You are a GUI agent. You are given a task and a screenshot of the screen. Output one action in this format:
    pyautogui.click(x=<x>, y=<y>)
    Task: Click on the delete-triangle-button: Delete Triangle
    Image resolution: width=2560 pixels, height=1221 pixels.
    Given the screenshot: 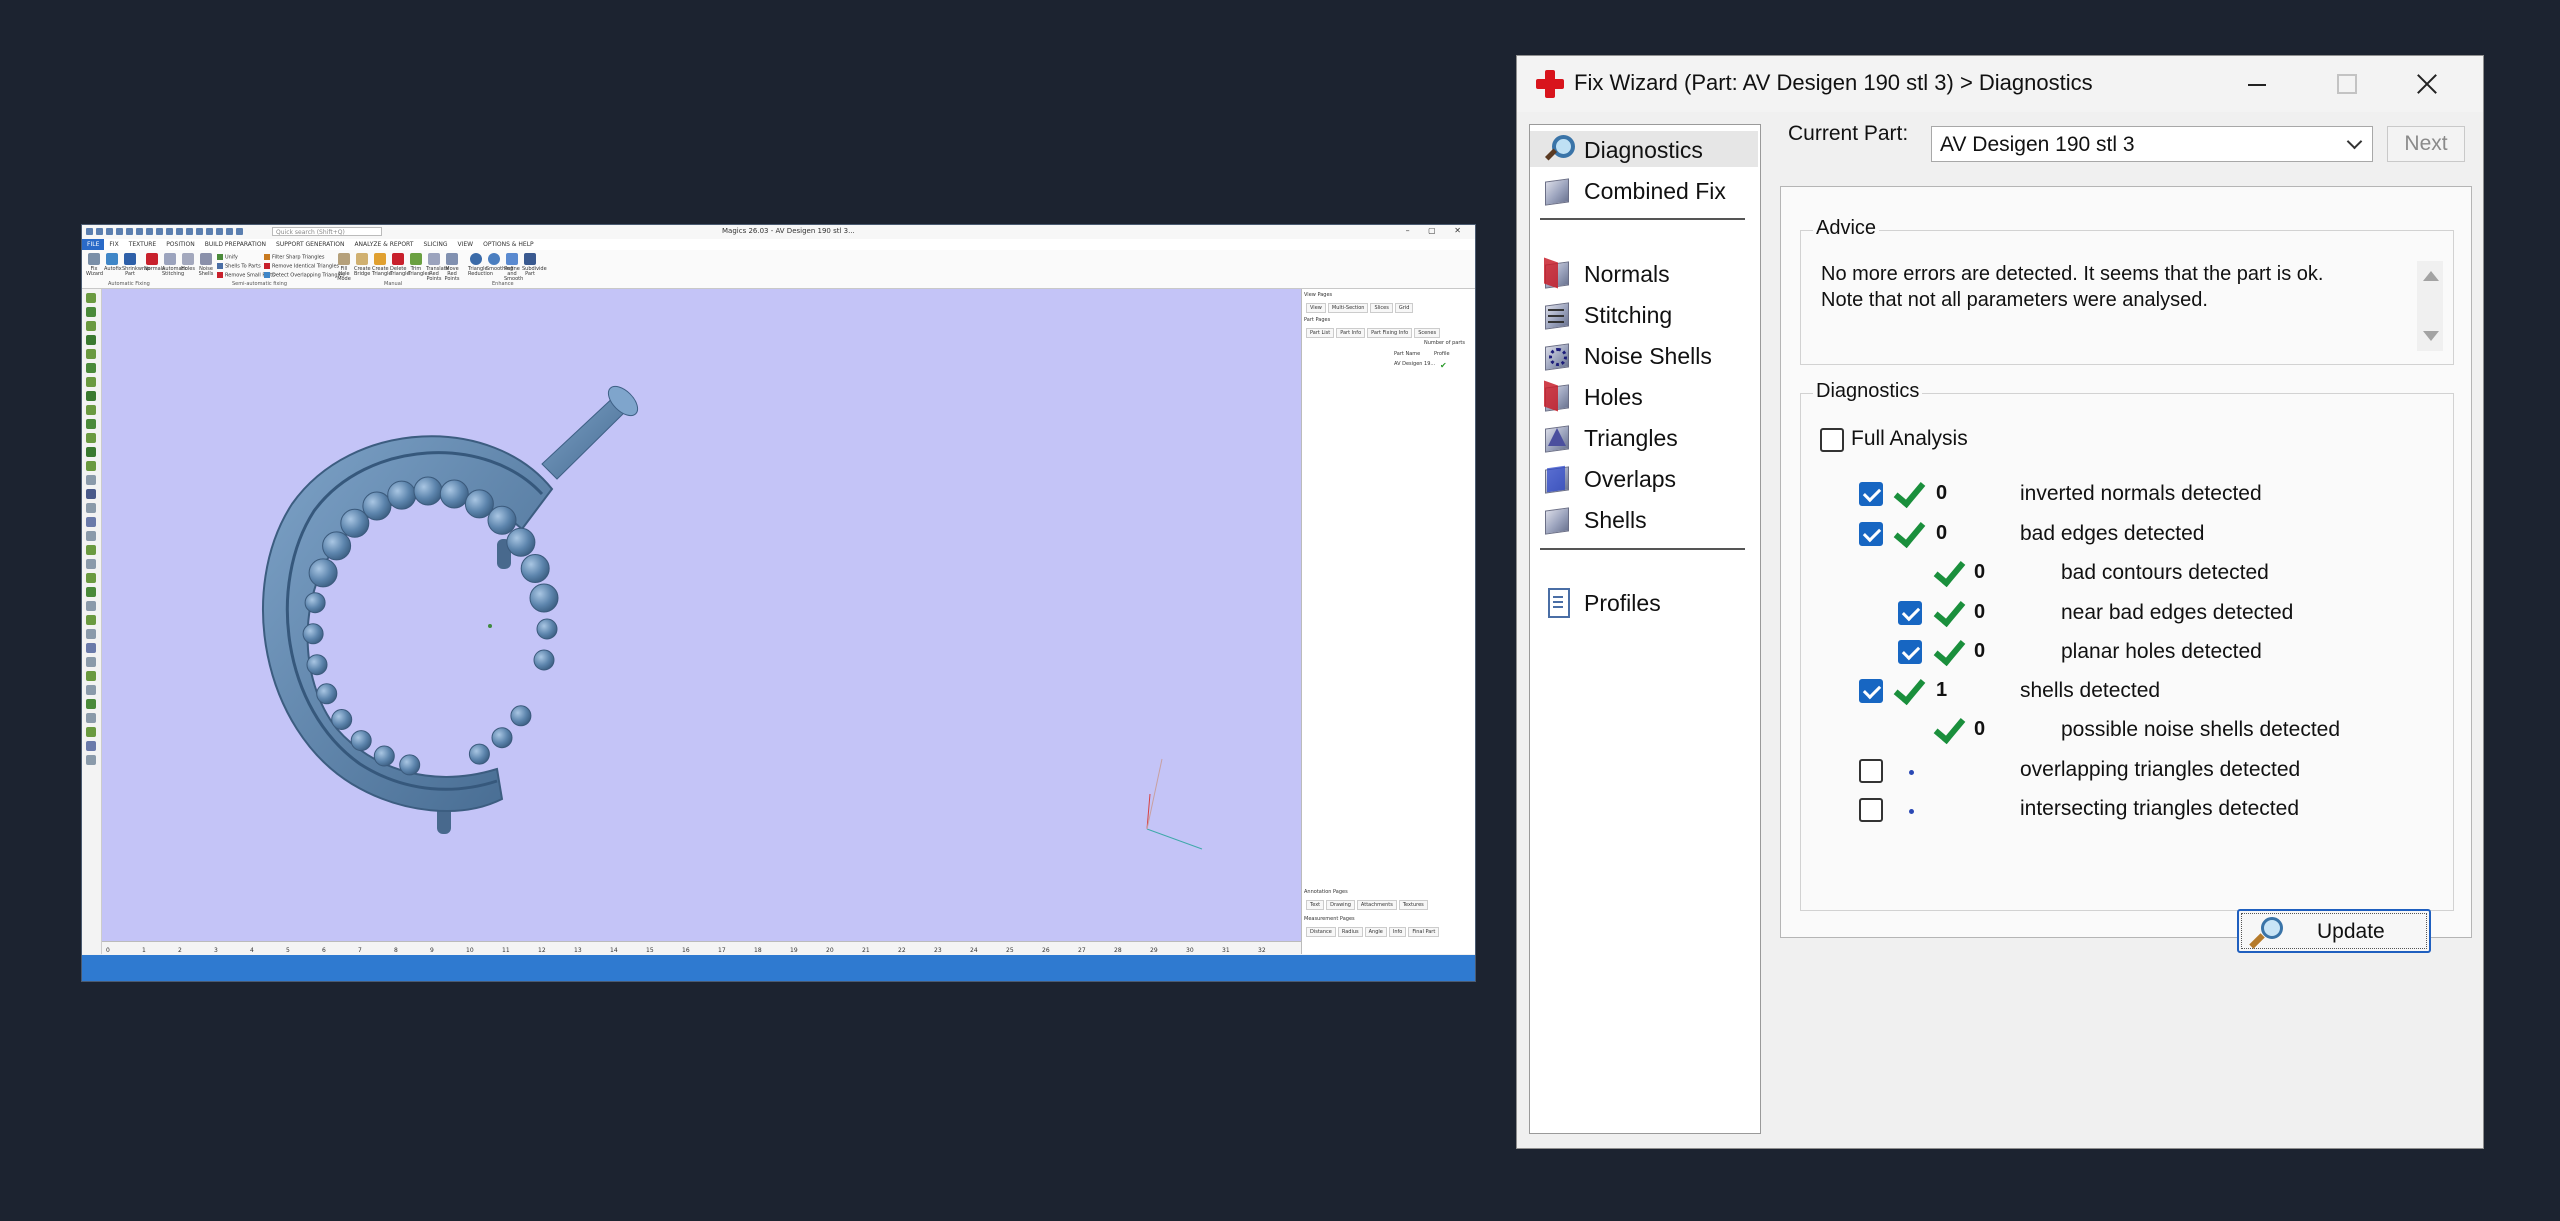 What is the action you would take?
    pyautogui.click(x=400, y=265)
    